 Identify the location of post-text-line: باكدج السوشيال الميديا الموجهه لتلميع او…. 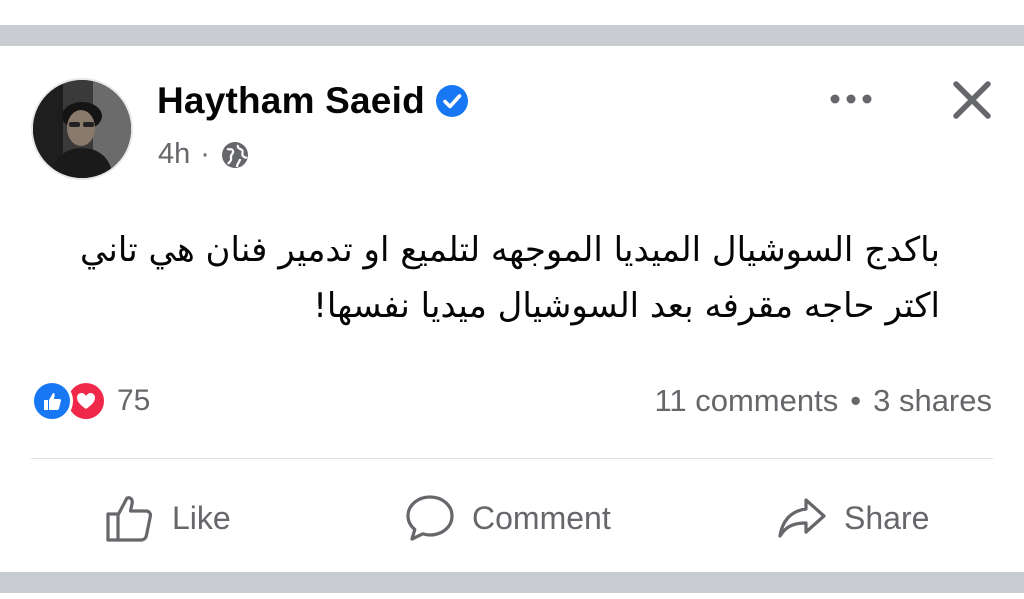
(510, 250).